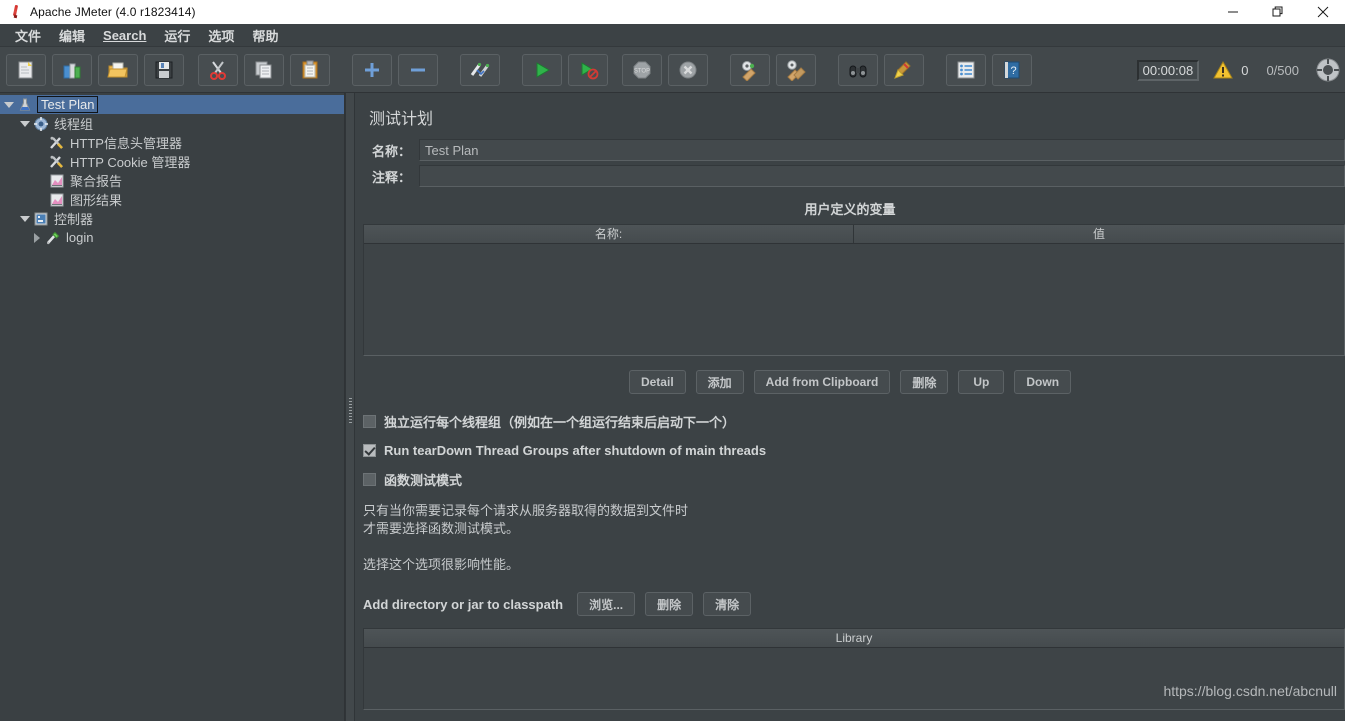 The height and width of the screenshot is (721, 1345). I want to click on add-button: 添加, so click(719, 382).